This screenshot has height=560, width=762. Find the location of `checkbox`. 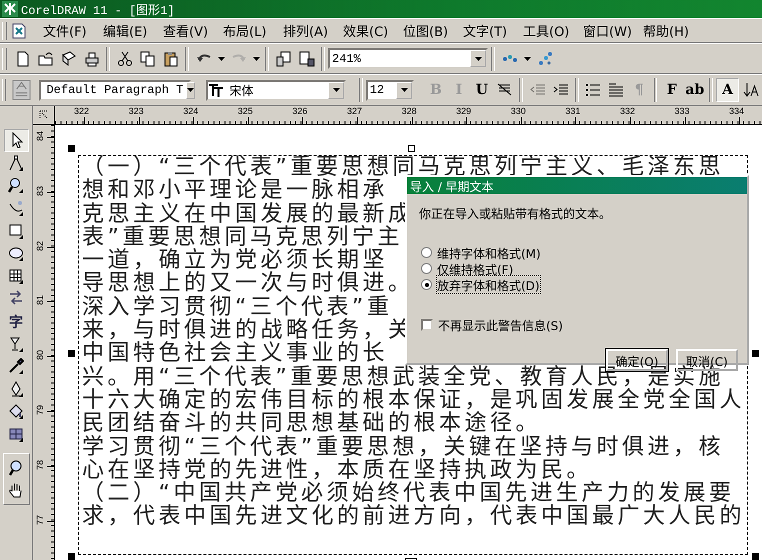

checkbox is located at coordinates (427, 324).